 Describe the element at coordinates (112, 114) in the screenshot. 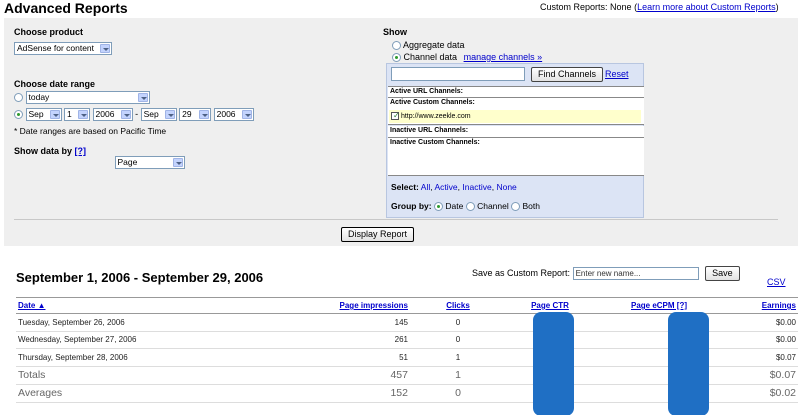

I see `from-year-select: 2006` at that location.